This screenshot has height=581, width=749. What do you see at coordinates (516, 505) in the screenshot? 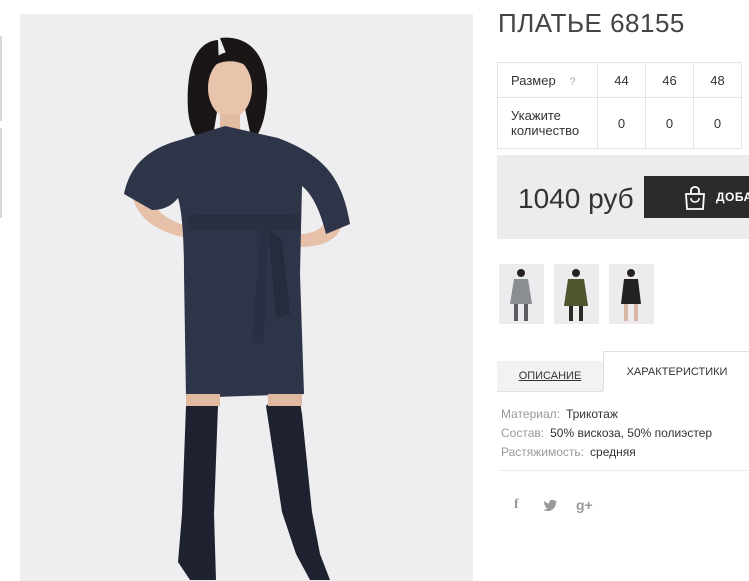
I see `facebook-icon: f` at bounding box center [516, 505].